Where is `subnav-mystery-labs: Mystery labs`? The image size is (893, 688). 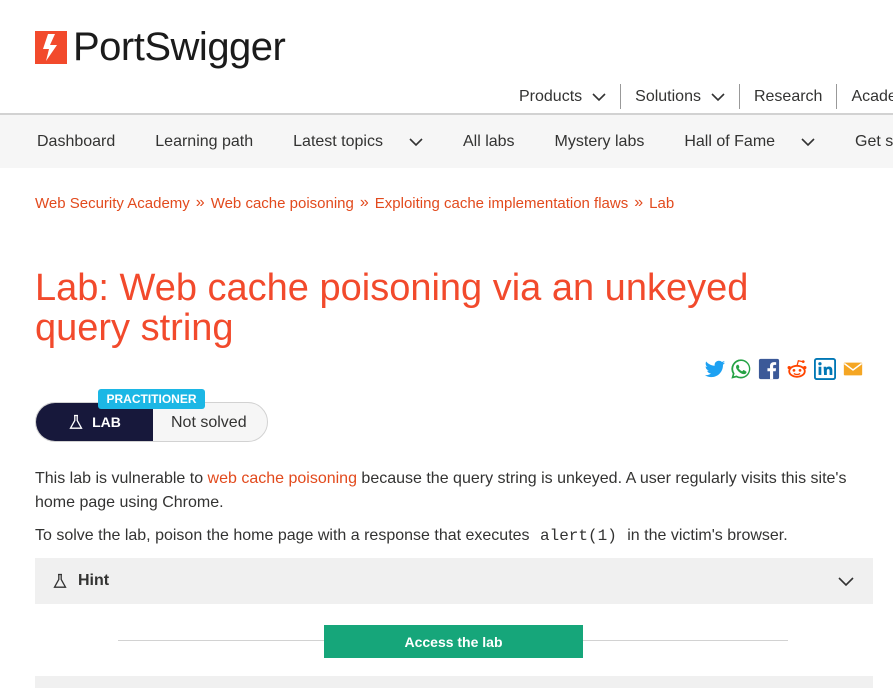 subnav-mystery-labs: Mystery labs is located at coordinates (600, 142).